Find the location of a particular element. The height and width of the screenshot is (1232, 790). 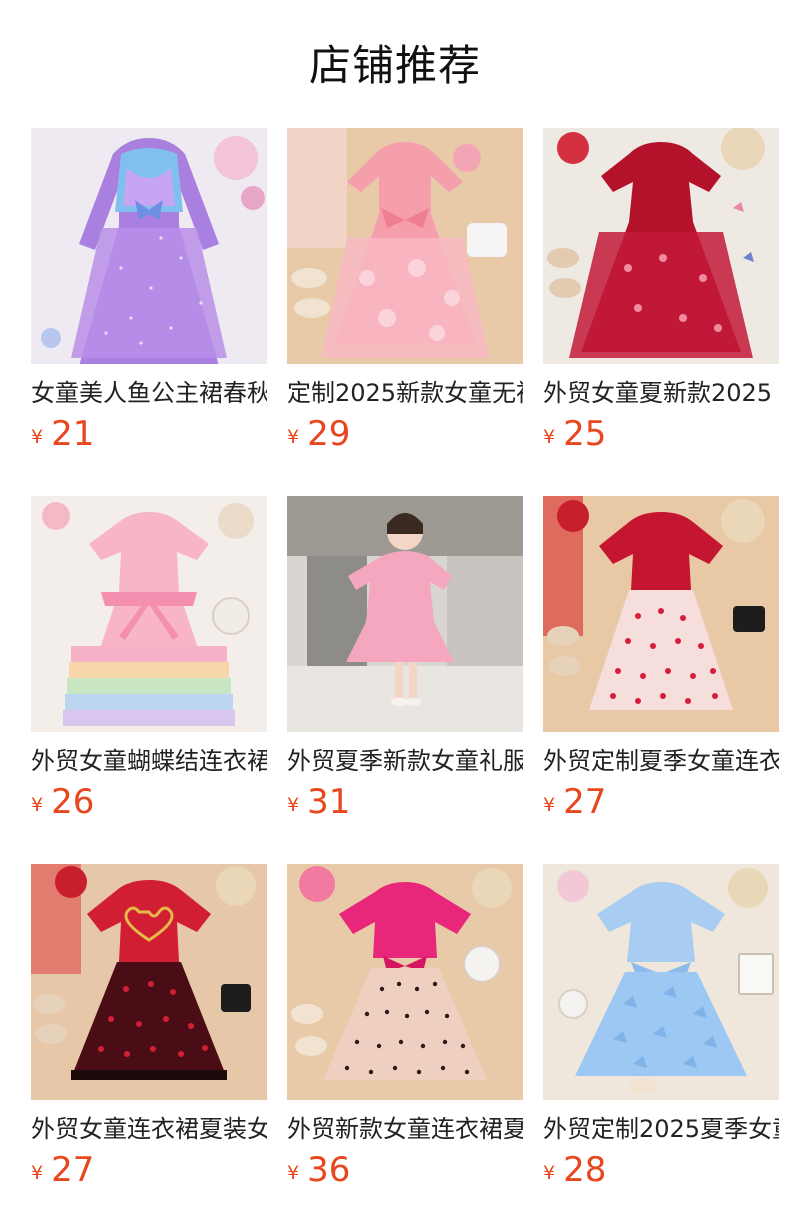

product-title: 外贸定制夏季女童连衣 is located at coordinates (661, 761).